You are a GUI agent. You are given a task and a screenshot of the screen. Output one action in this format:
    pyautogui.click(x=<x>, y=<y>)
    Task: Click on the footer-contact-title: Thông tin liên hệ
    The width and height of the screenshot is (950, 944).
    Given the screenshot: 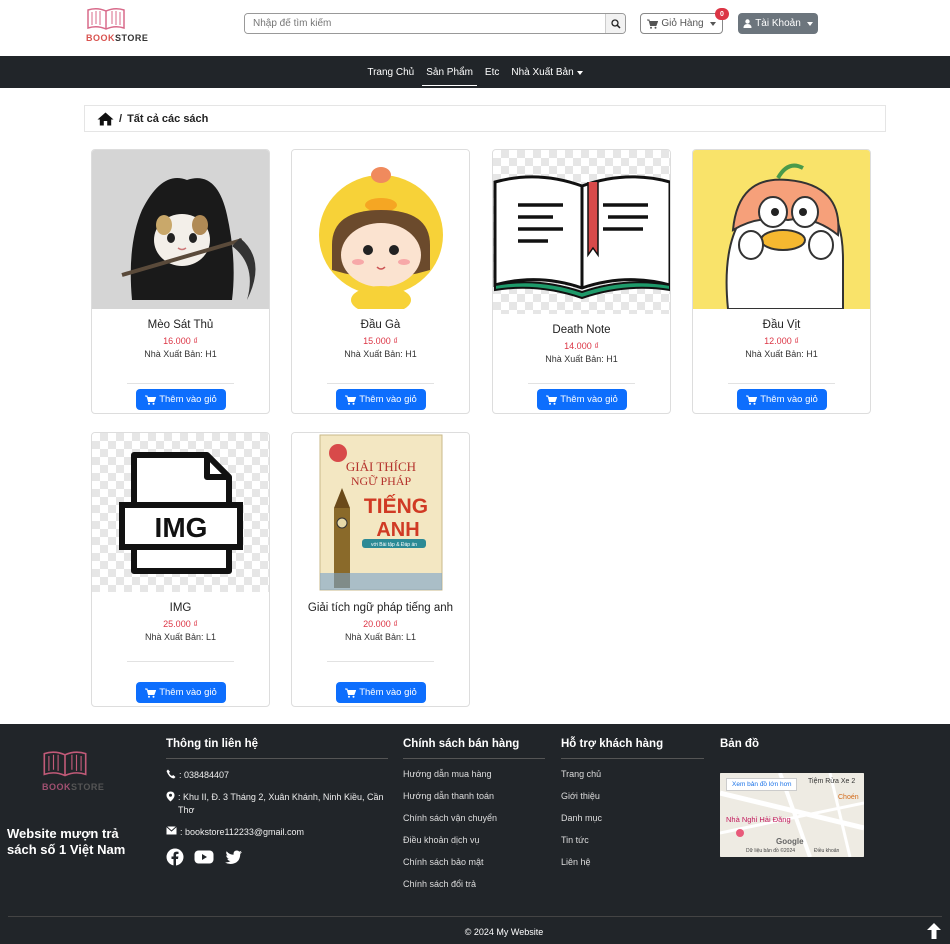 What is the action you would take?
    pyautogui.click(x=212, y=744)
    